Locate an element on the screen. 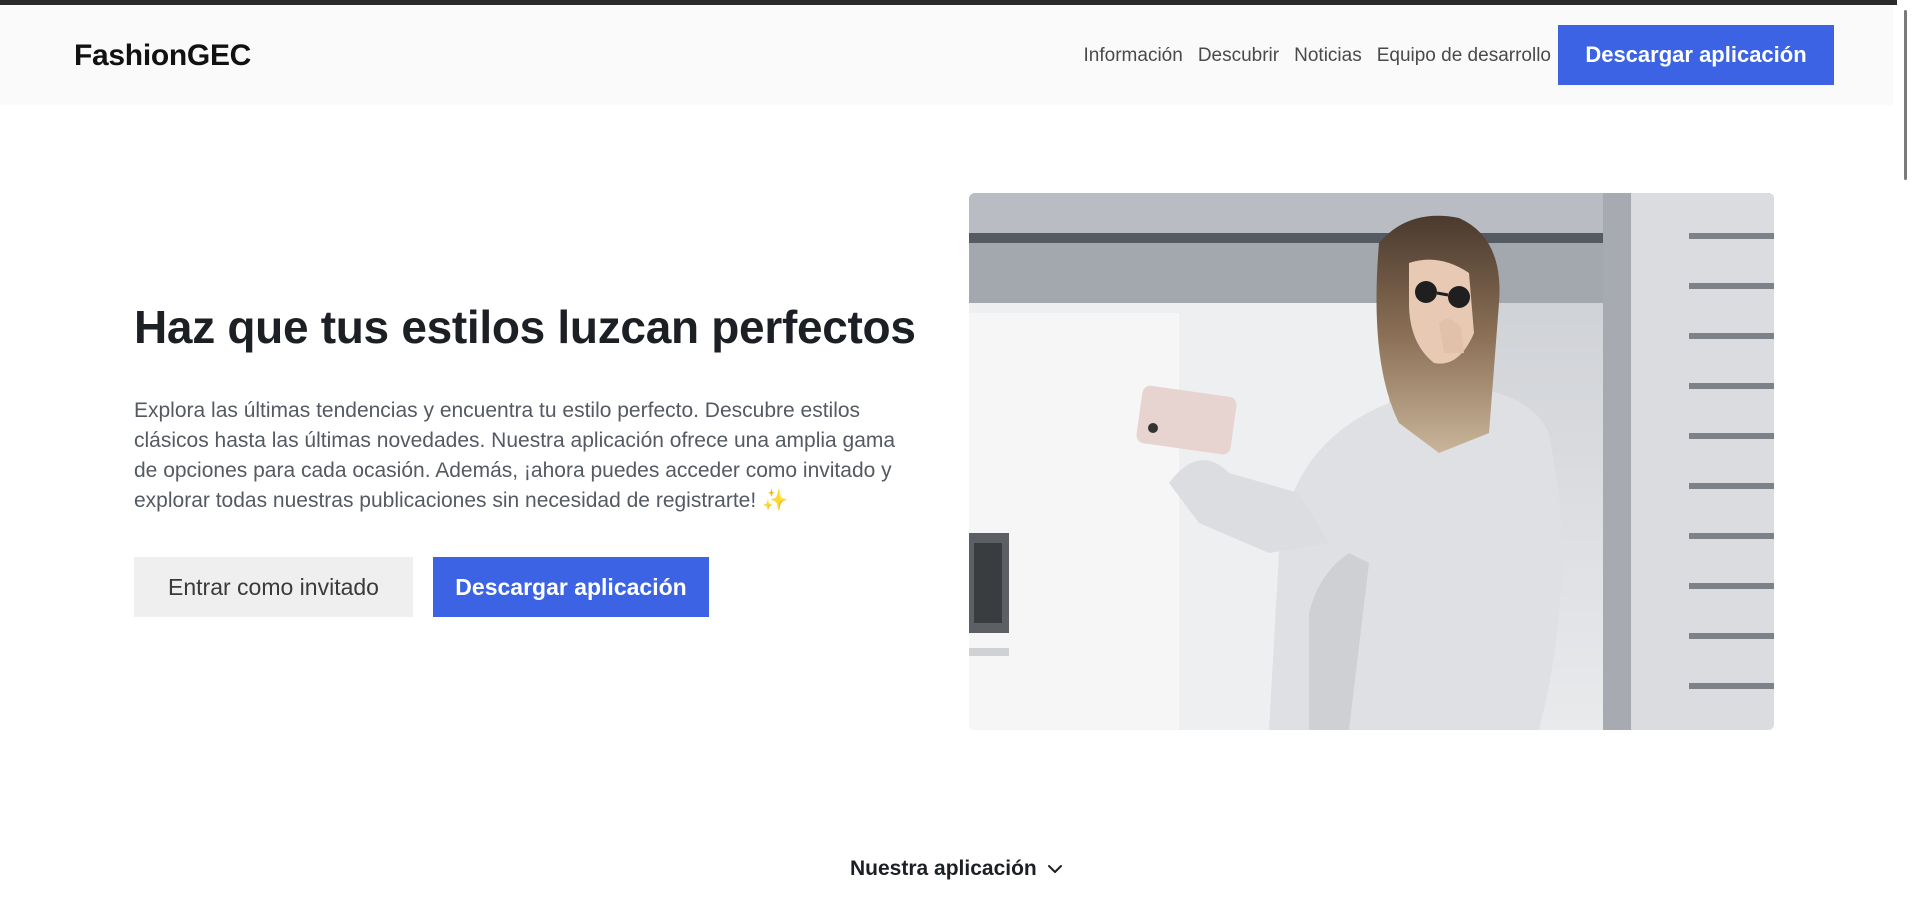 This screenshot has width=1913, height=919. nav-link-noticias: Noticias is located at coordinates (1328, 56).